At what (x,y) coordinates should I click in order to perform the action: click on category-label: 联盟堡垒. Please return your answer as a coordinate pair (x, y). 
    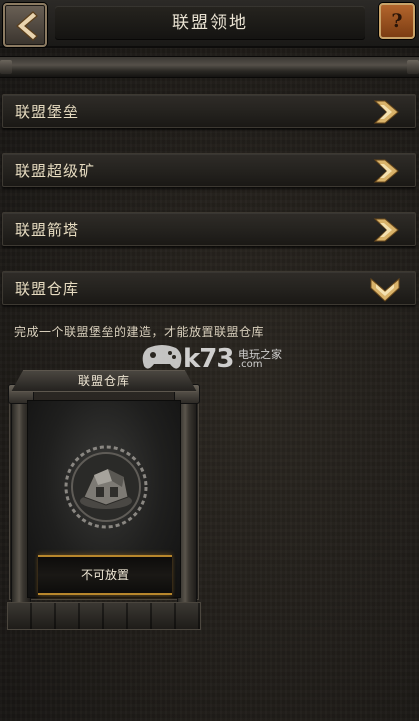
    Looking at the image, I should click on (47, 112).